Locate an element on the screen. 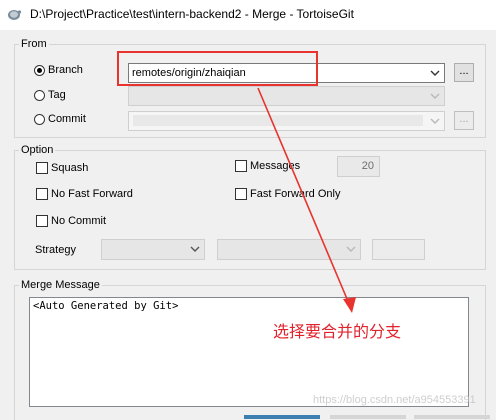 The height and width of the screenshot is (420, 496). watermark: https://blog.csdn.net/a954553391 is located at coordinates (394, 400).